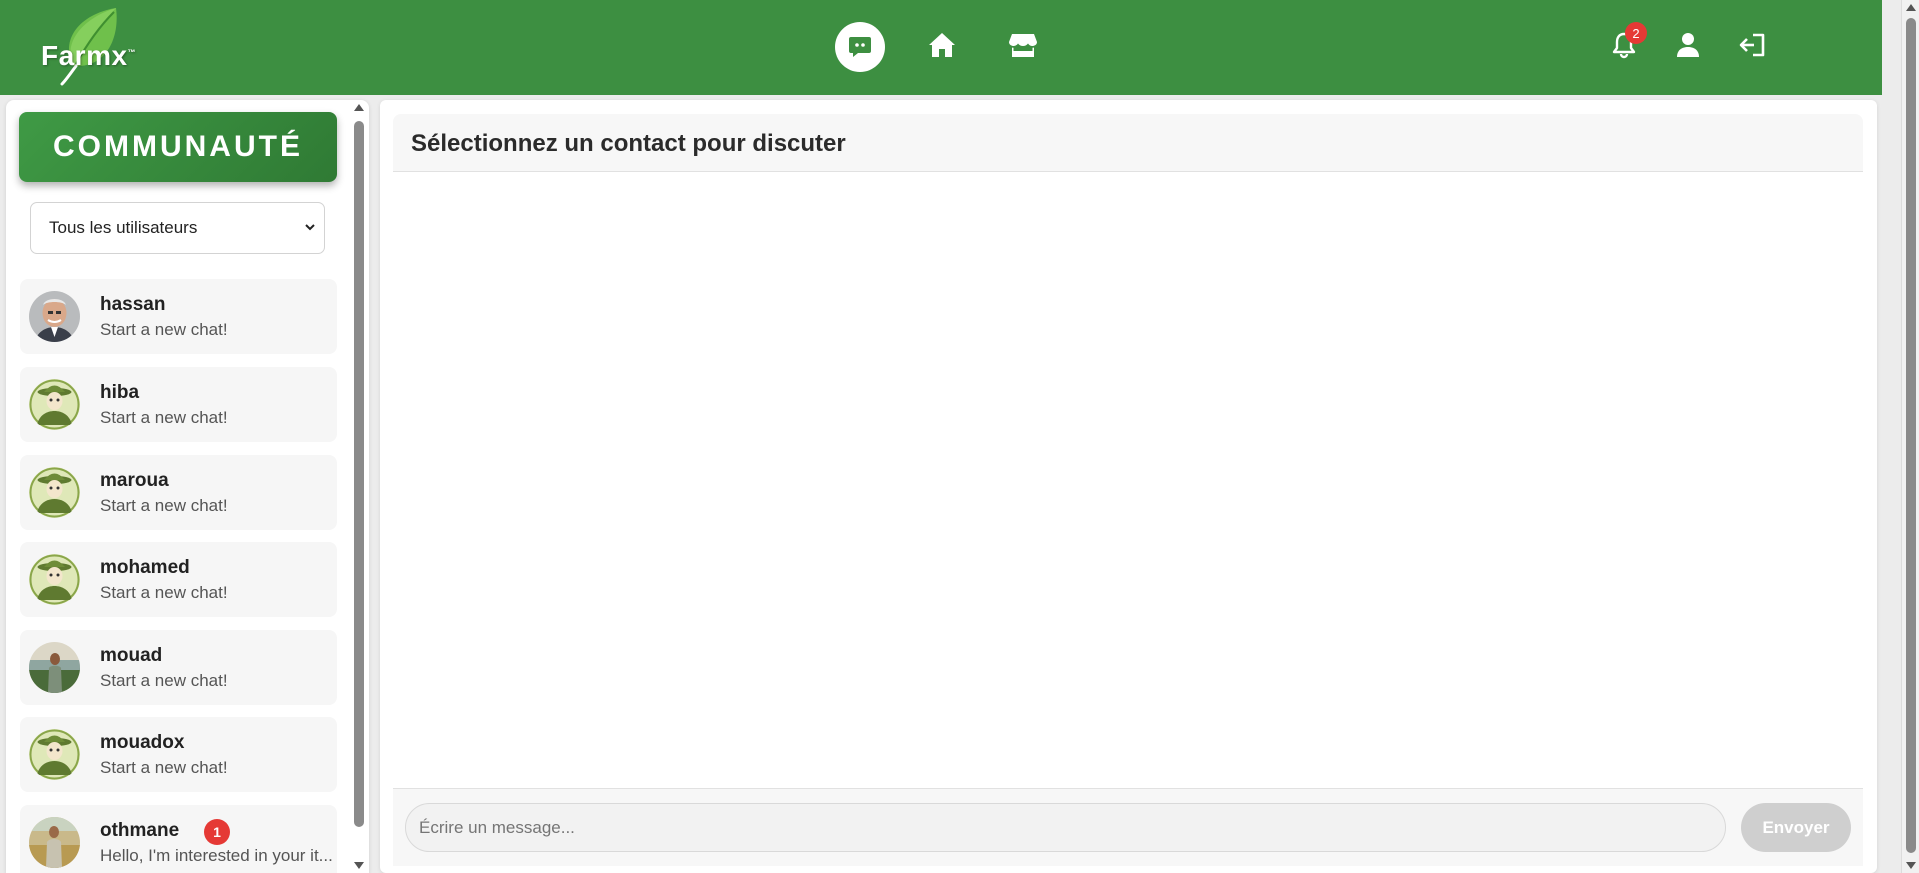 This screenshot has height=873, width=1919. I want to click on home-icon, so click(942, 45).